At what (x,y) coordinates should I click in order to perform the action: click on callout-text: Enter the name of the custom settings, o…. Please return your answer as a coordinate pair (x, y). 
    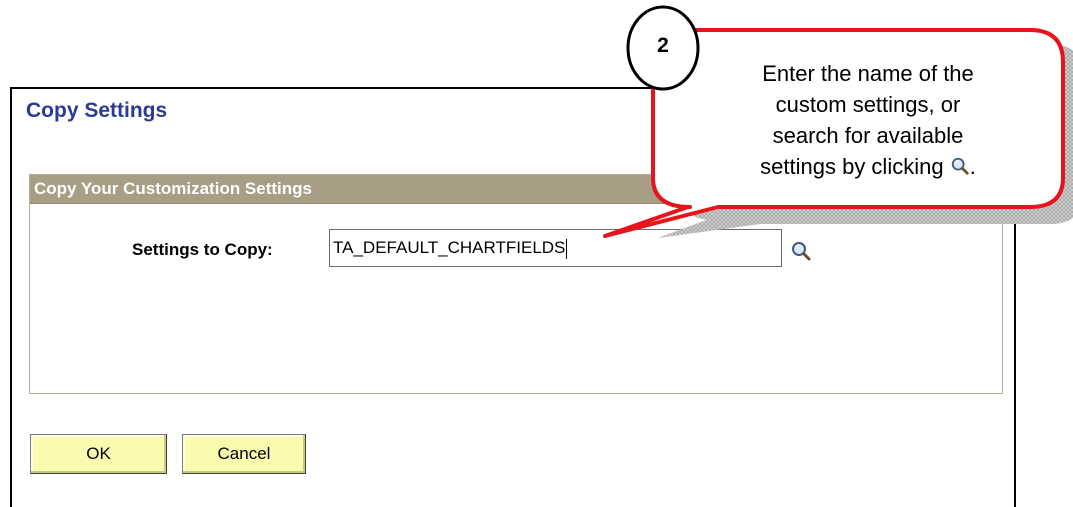
    Looking at the image, I should click on (868, 120).